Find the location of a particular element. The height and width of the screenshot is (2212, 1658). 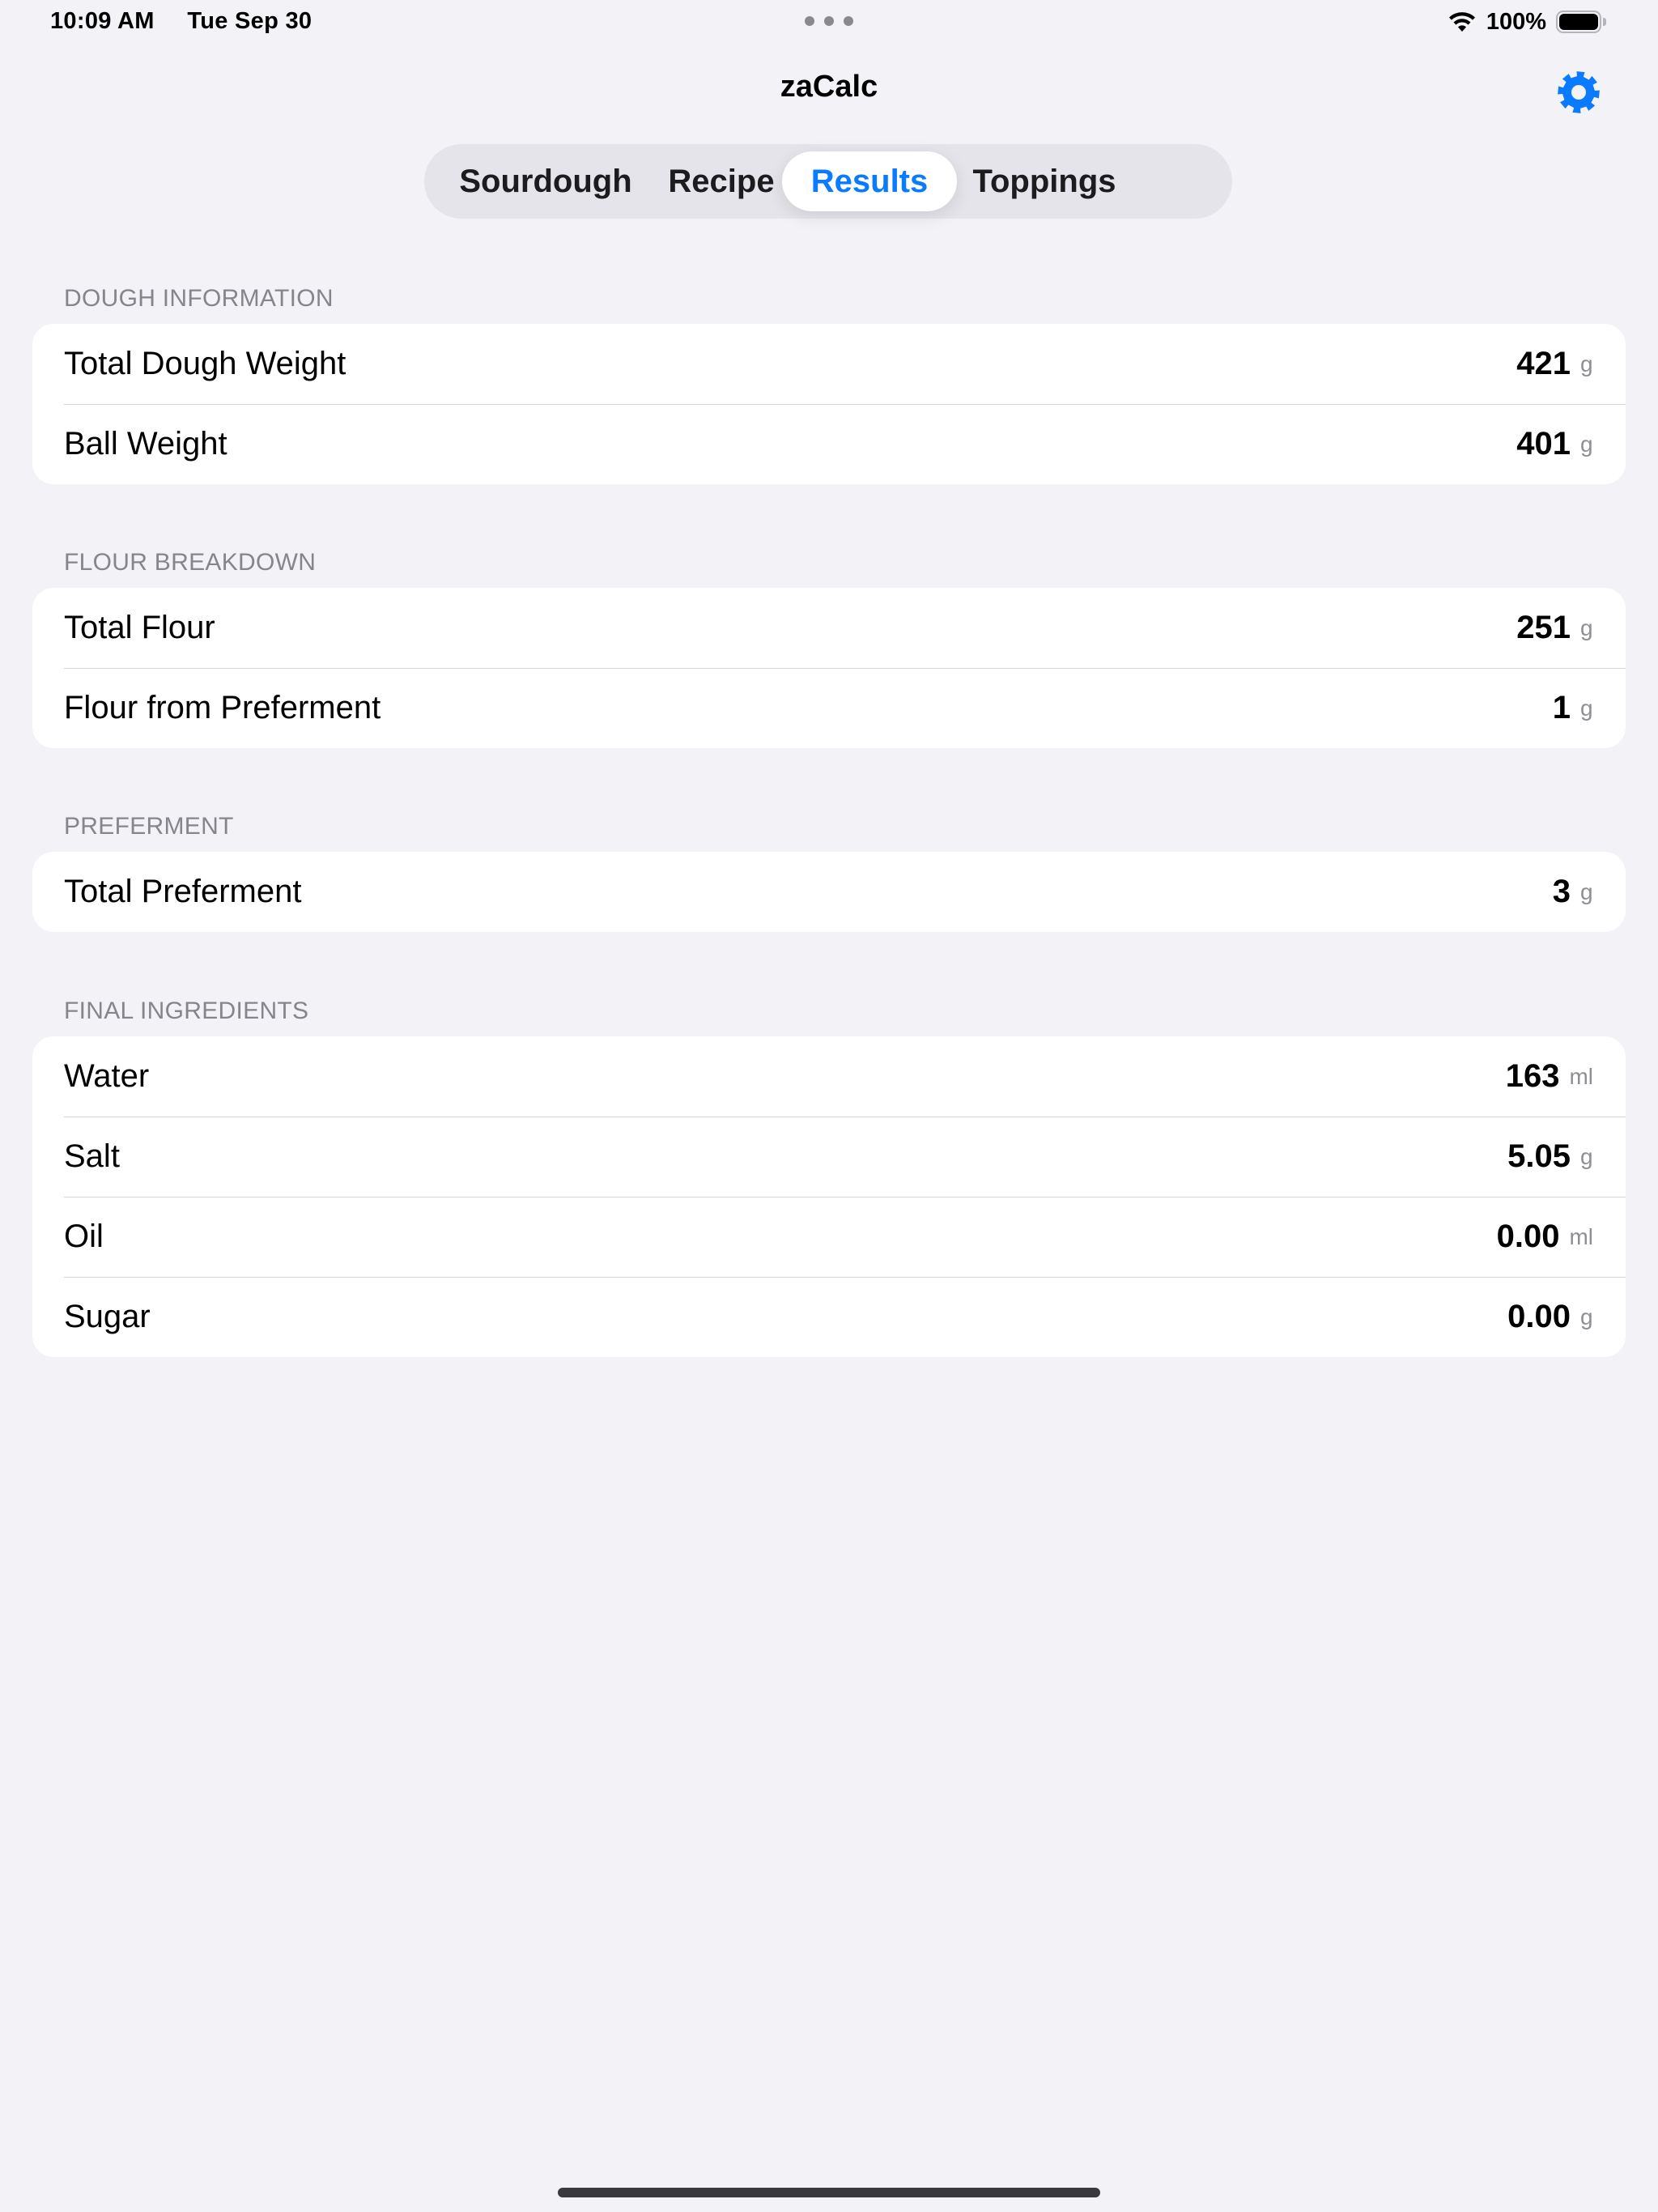

result-row: Total Flour 251 g is located at coordinates (829, 628).